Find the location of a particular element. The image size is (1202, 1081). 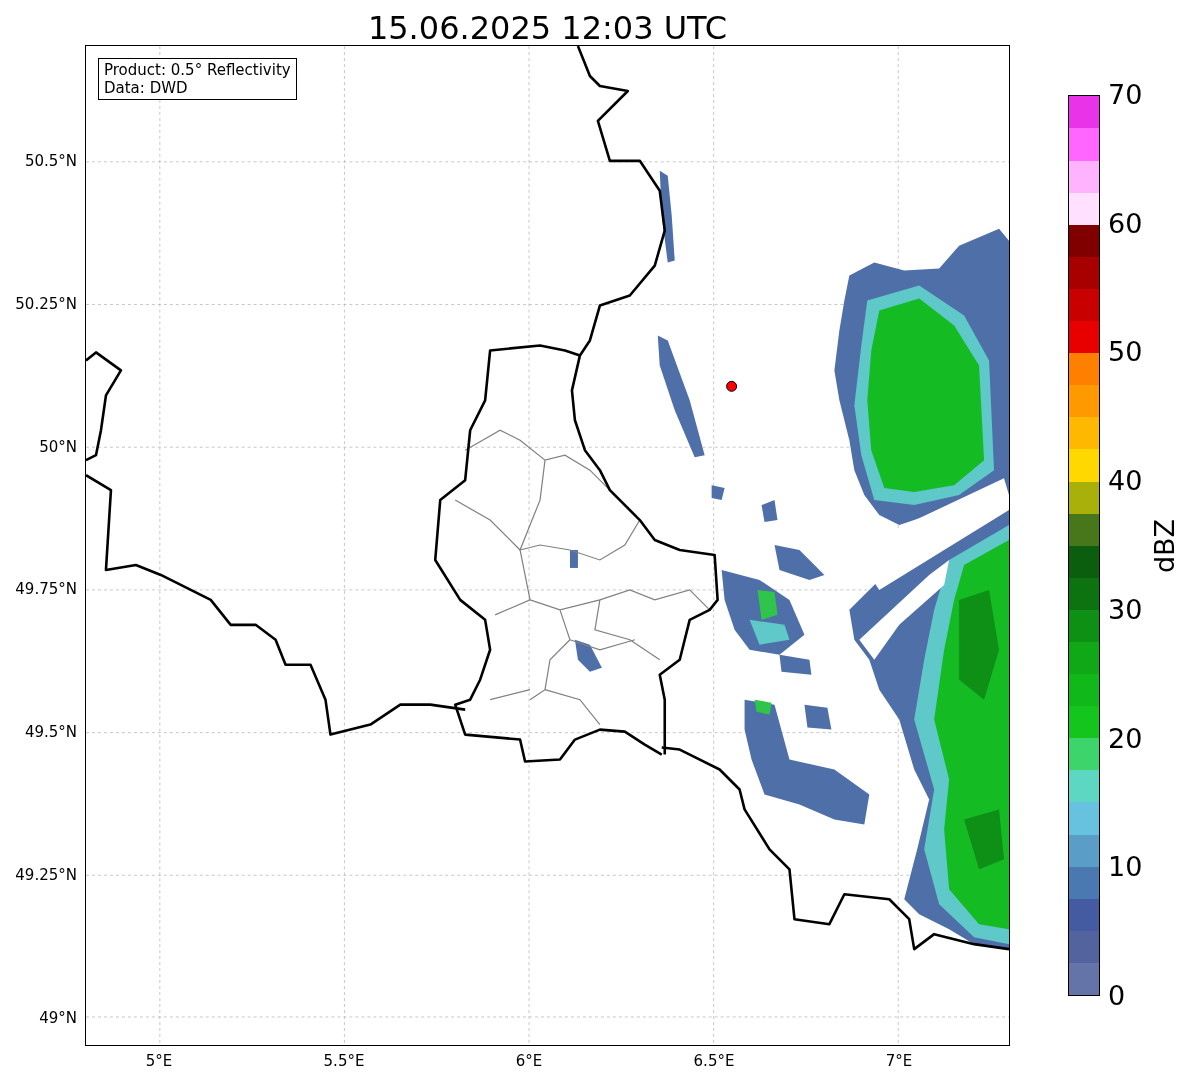

longitude-label: 5.5°E is located at coordinates (344, 1061).